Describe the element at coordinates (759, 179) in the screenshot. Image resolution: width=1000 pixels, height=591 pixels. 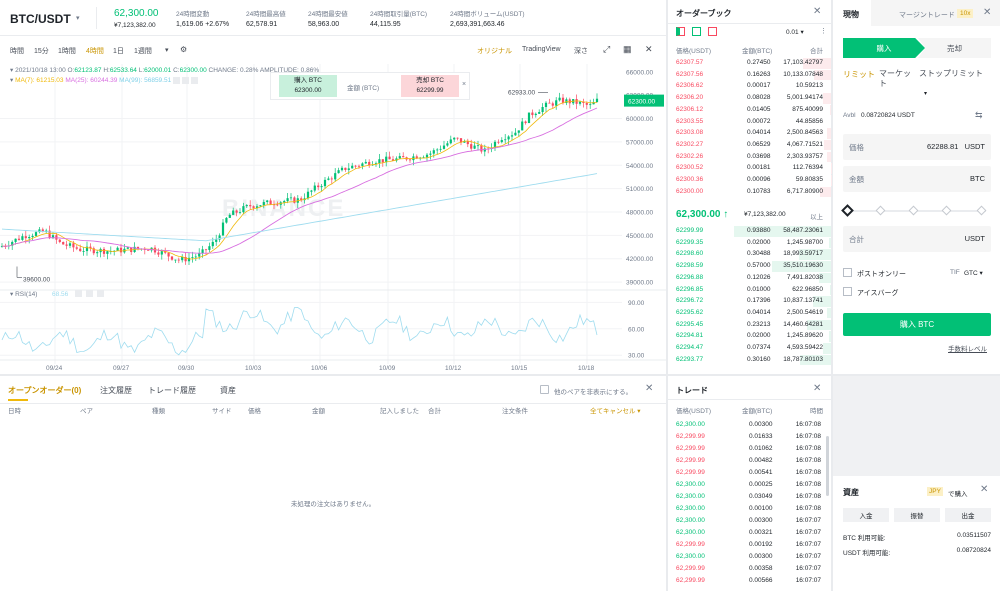
I see `ob-amount: 0.00096` at that location.